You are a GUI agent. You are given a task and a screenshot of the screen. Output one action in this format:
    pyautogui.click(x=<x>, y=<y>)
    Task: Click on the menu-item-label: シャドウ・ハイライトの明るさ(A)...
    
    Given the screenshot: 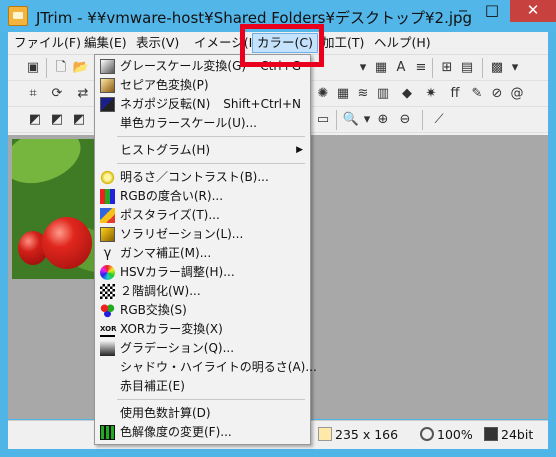 What is the action you would take?
    pyautogui.click(x=218, y=367)
    